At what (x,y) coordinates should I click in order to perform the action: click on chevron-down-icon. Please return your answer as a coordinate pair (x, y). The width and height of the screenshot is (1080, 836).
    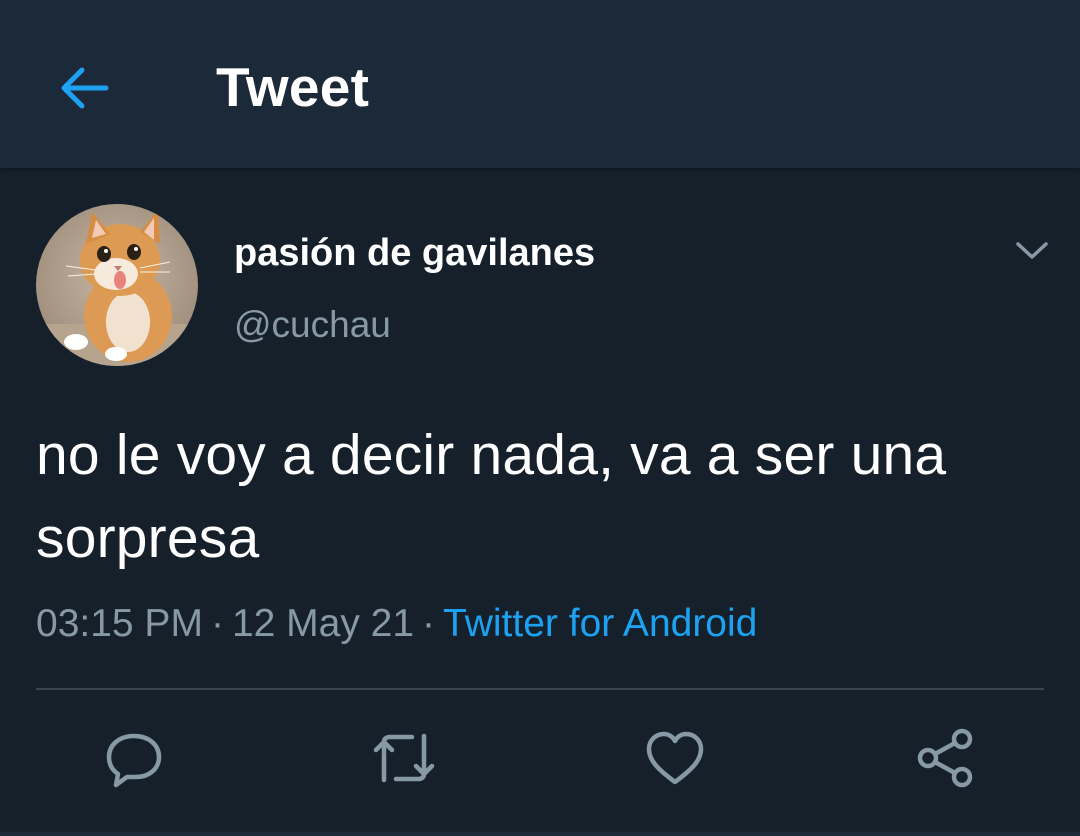
    Looking at the image, I should click on (1032, 250).